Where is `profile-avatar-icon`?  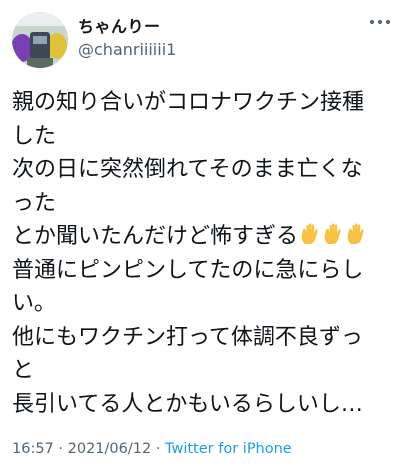 profile-avatar-icon is located at coordinates (40, 40).